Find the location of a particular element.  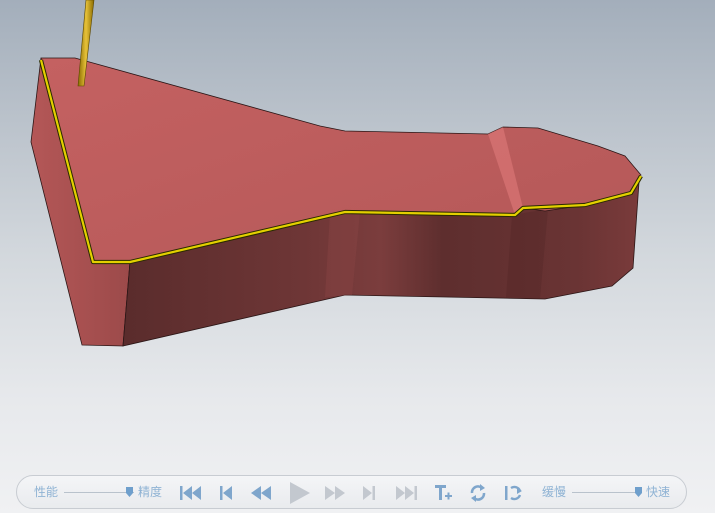

reverse-loop-icon is located at coordinates (513, 493).